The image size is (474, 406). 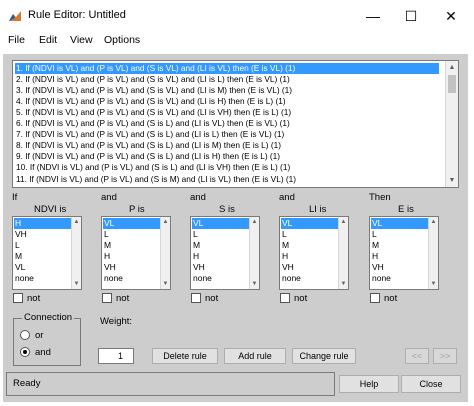 What do you see at coordinates (451, 16) in the screenshot?
I see `close-window-button: ✕` at bounding box center [451, 16].